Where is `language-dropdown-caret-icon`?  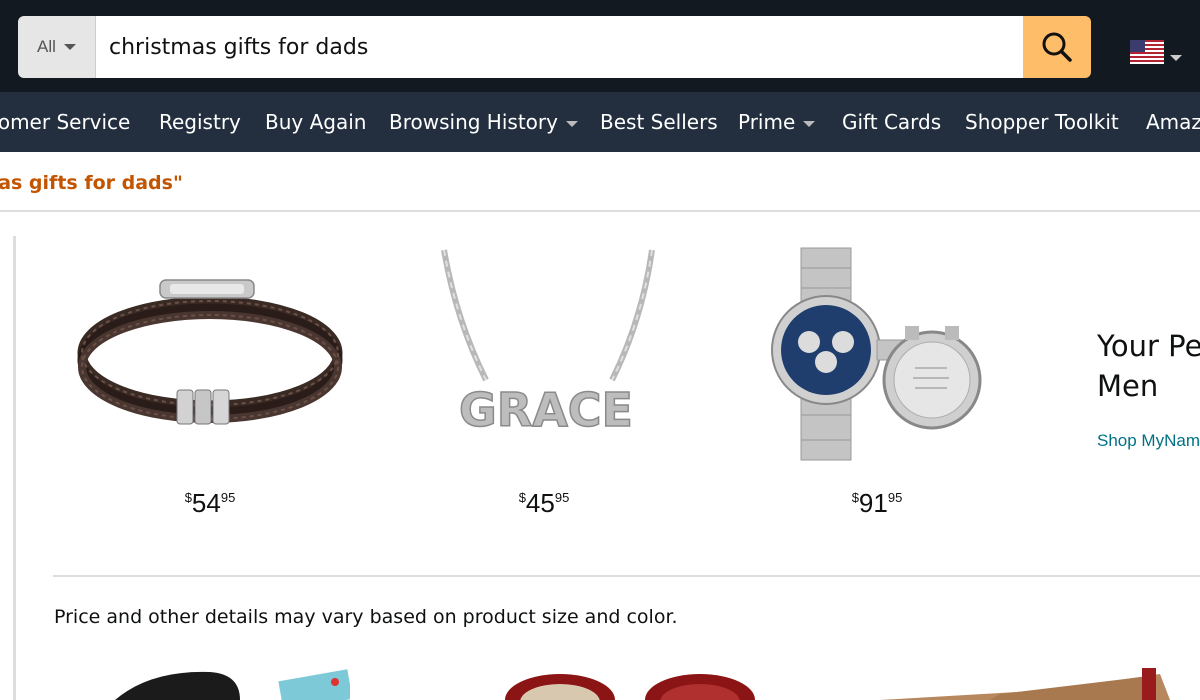
language-dropdown-caret-icon is located at coordinates (1176, 58).